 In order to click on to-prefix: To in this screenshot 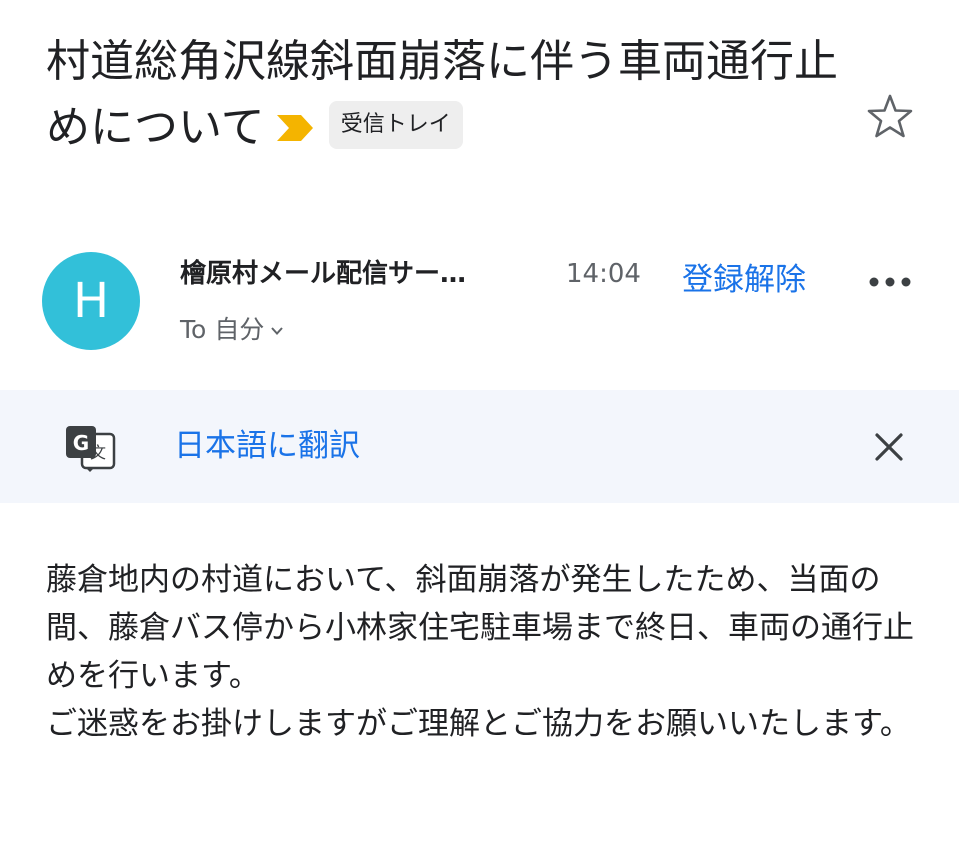, I will do `click(193, 329)`.